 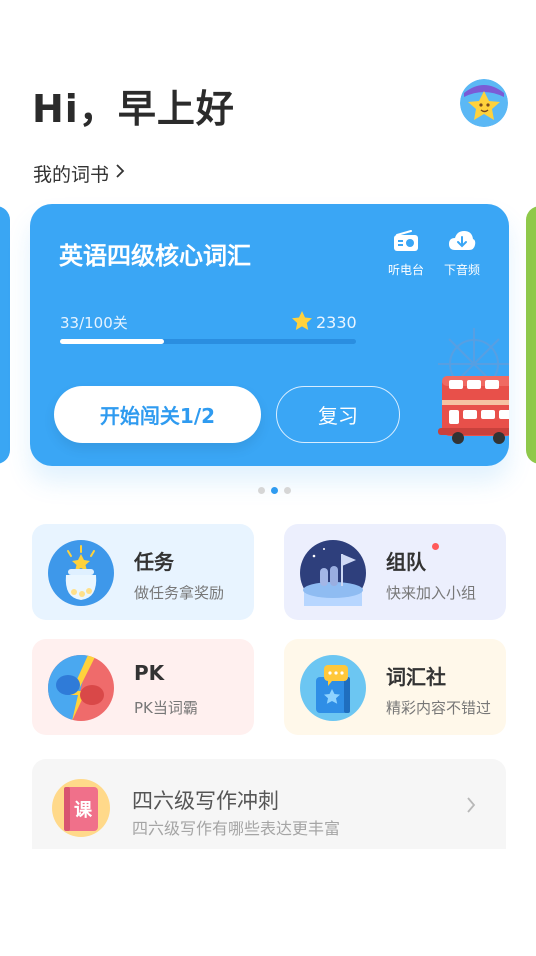 What do you see at coordinates (157, 414) in the screenshot?
I see `start-level-button: 开始闯关1/2` at bounding box center [157, 414].